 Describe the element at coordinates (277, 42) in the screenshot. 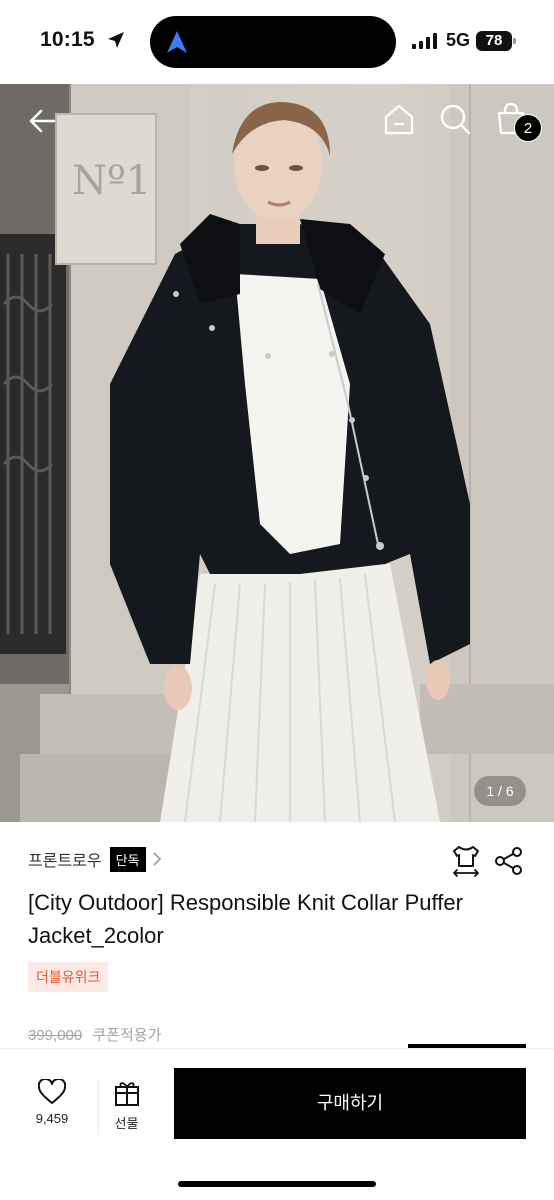

I see `status-bar: 10:15 5G 78` at that location.